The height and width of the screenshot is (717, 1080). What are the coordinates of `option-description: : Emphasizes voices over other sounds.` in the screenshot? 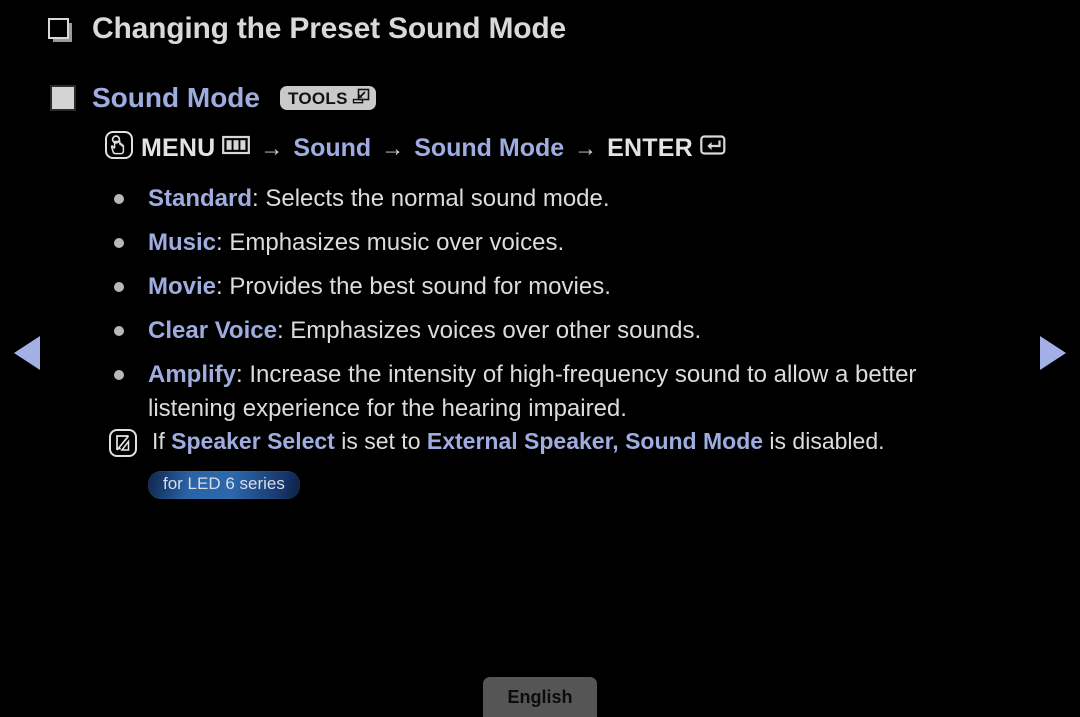 It's located at (489, 331).